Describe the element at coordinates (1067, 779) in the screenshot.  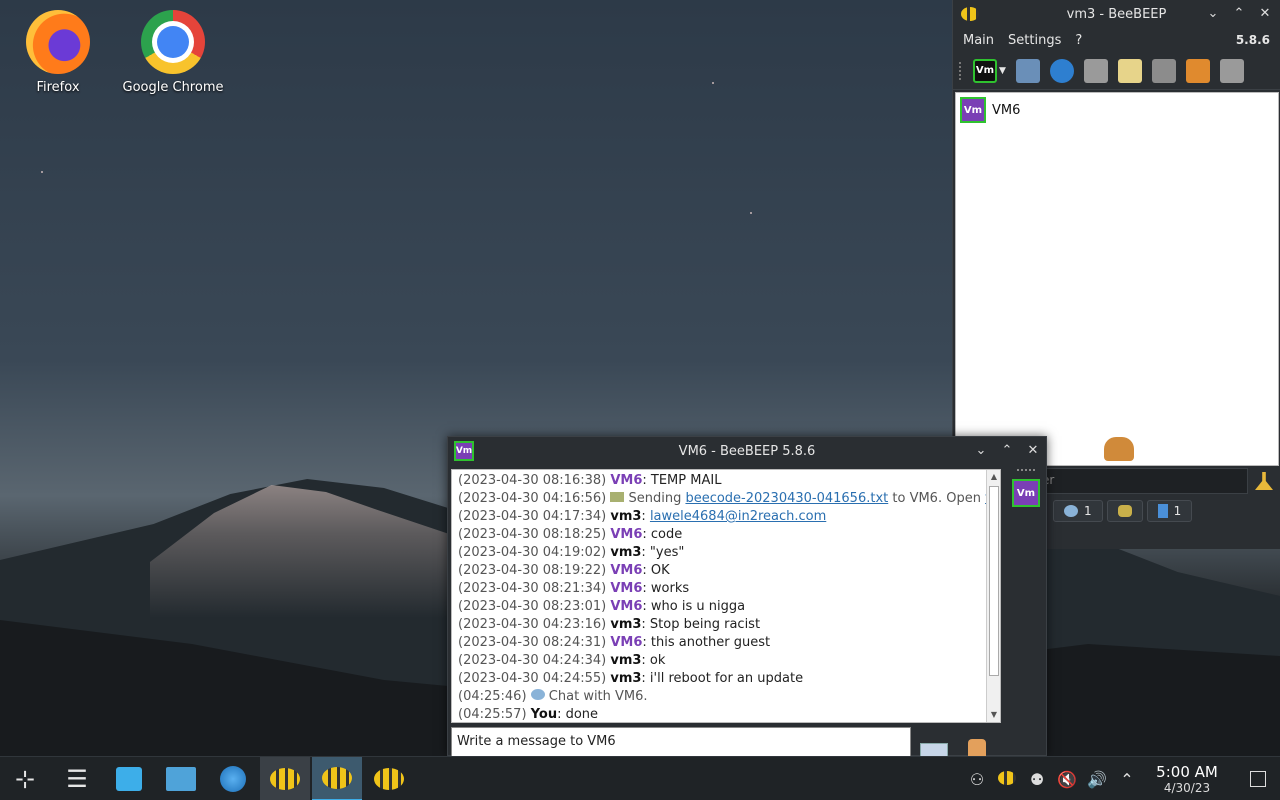
I see `mute-icon: 🔇` at that location.